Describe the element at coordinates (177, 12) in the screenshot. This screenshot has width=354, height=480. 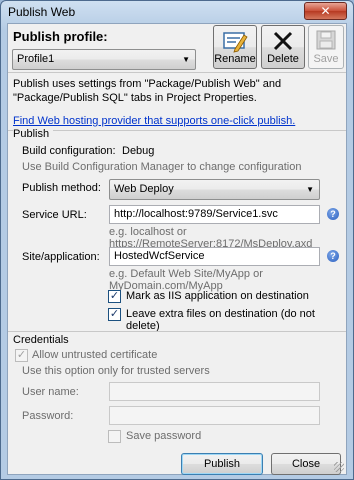
I see `title-bar: Publish Web ✕` at that location.